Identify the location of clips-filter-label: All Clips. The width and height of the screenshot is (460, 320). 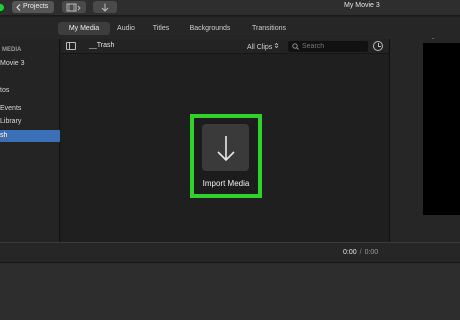
(260, 47).